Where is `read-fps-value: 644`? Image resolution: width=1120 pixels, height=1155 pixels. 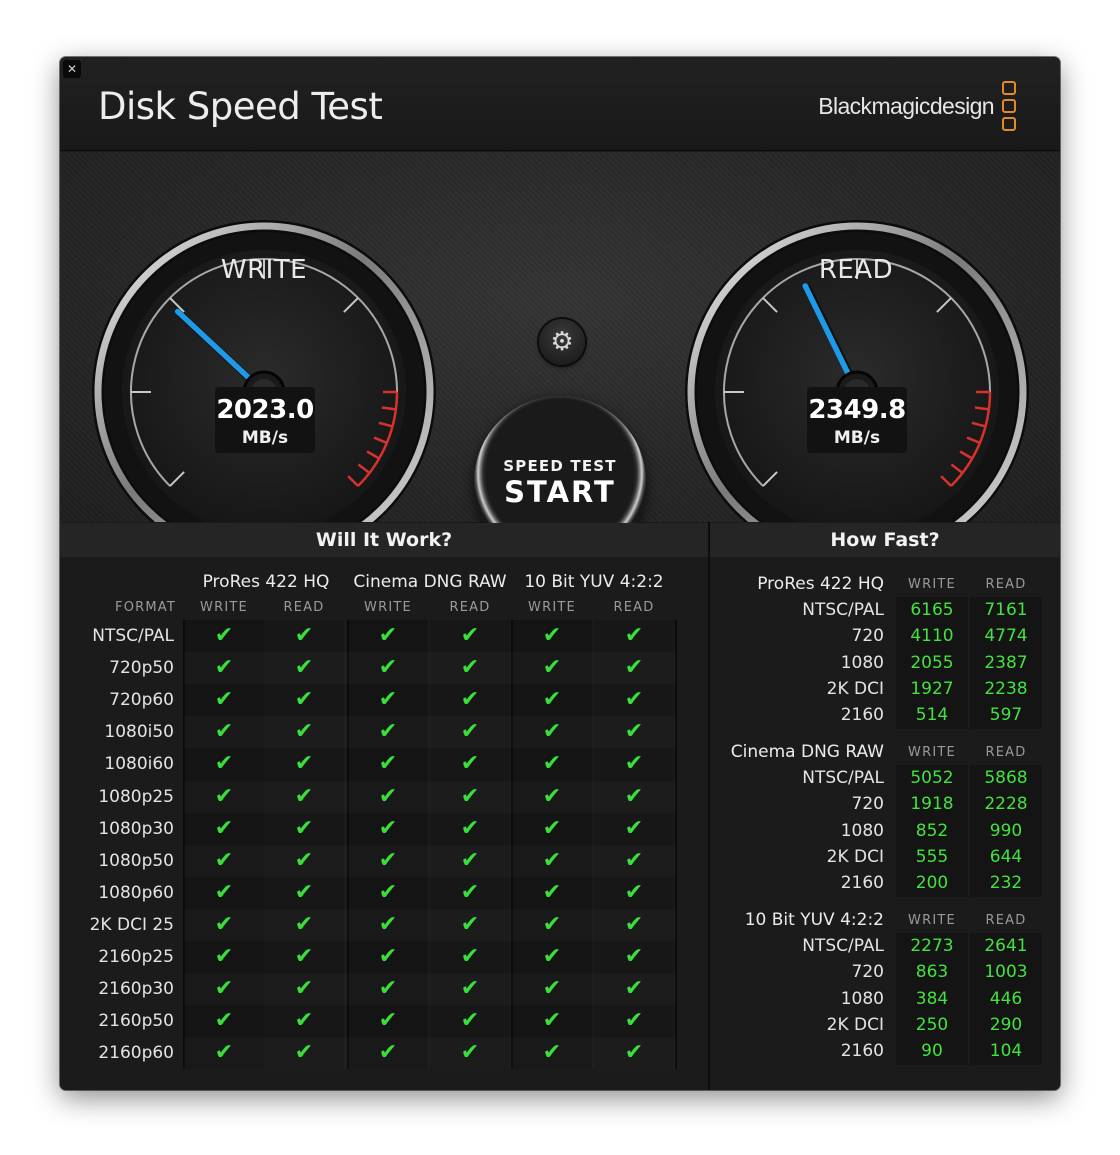 read-fps-value: 644 is located at coordinates (1006, 856).